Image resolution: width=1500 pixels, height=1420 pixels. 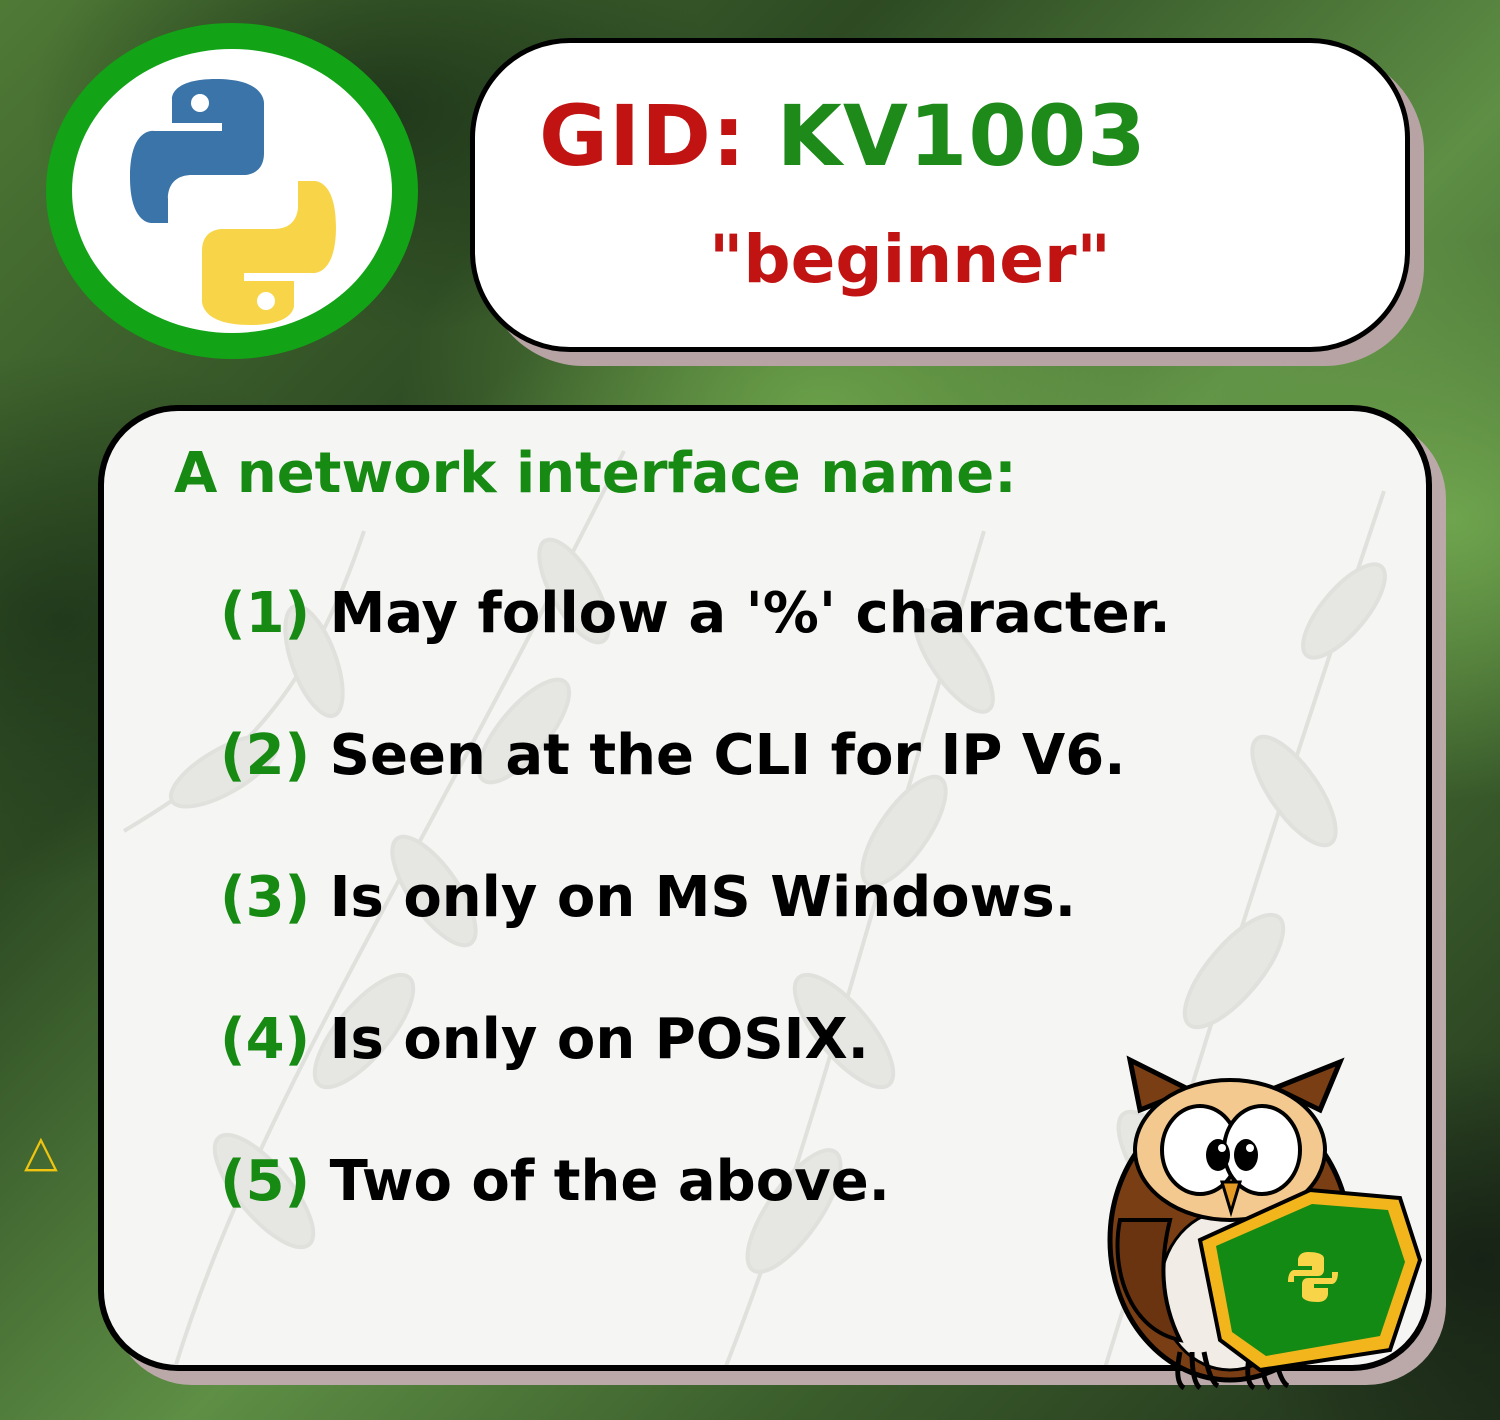 I want to click on gid-prefix: GID:, so click(x=643, y=136).